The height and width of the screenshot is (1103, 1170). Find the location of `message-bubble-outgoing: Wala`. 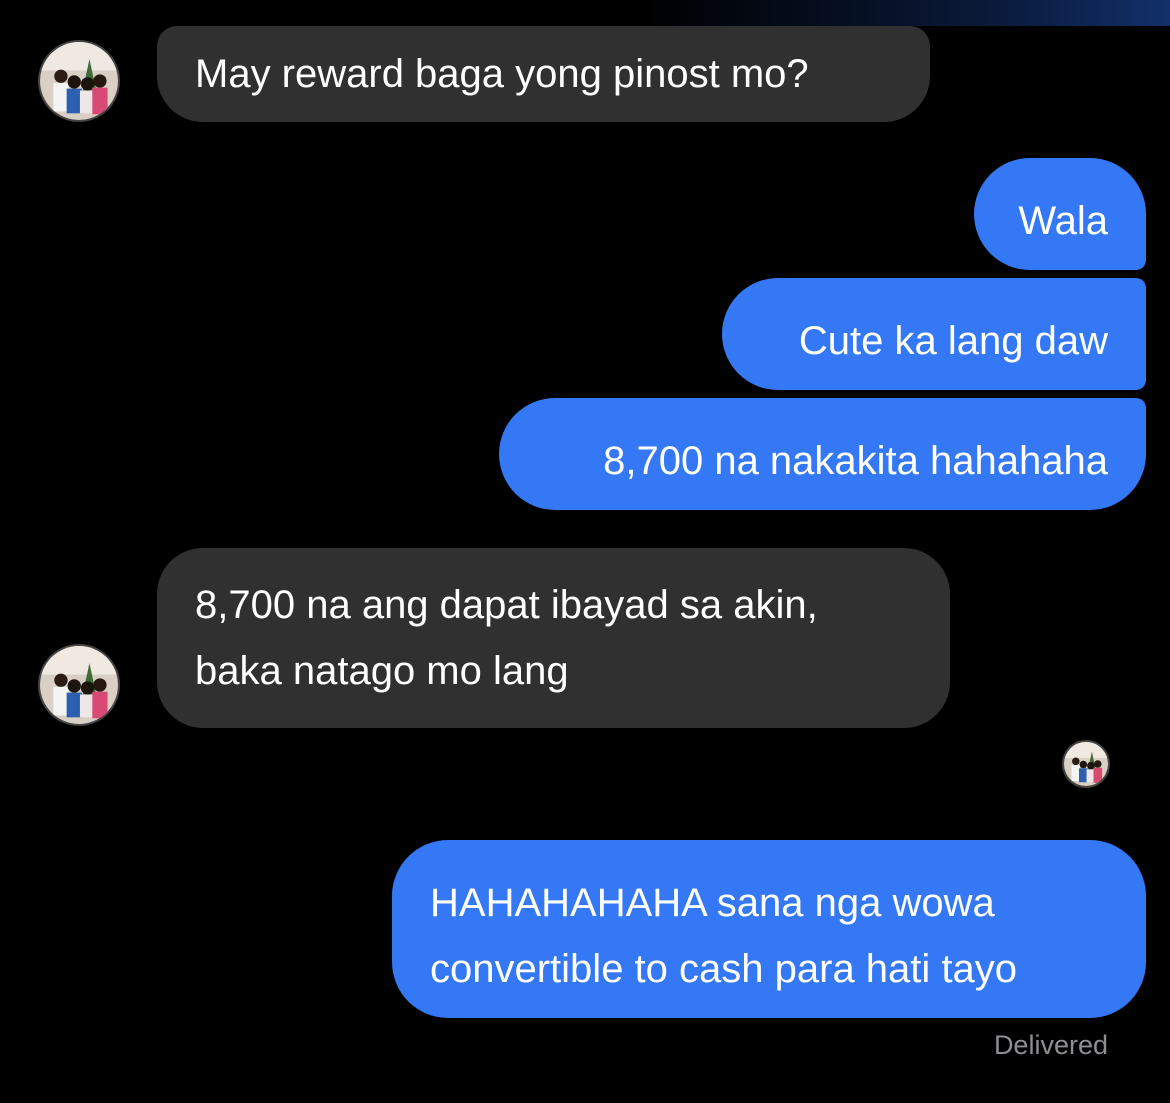

message-bubble-outgoing: Wala is located at coordinates (1060, 214).